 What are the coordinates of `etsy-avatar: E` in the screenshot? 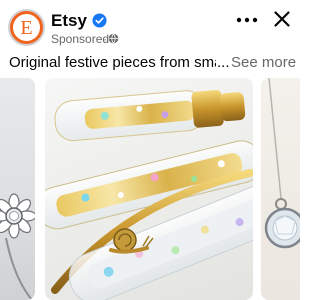 It's located at (26, 27).